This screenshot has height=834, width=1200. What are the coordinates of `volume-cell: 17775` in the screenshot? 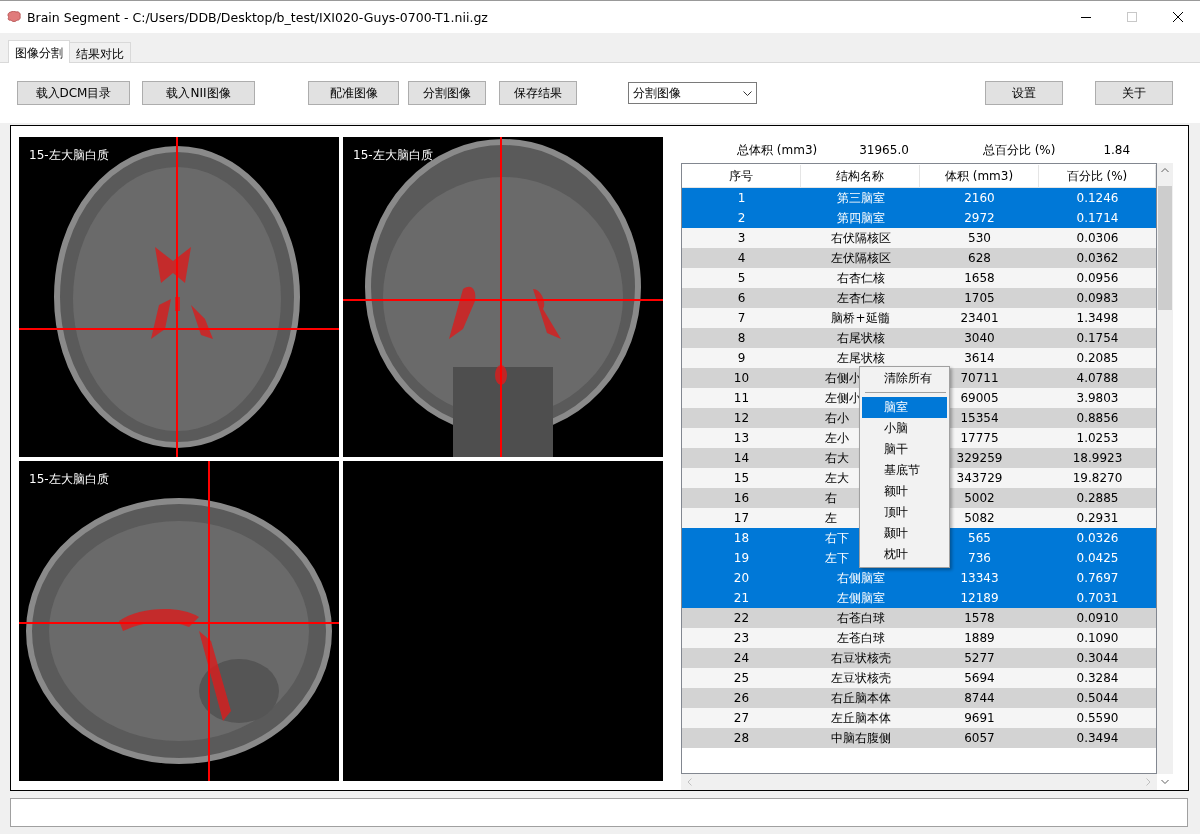 It's located at (979, 438).